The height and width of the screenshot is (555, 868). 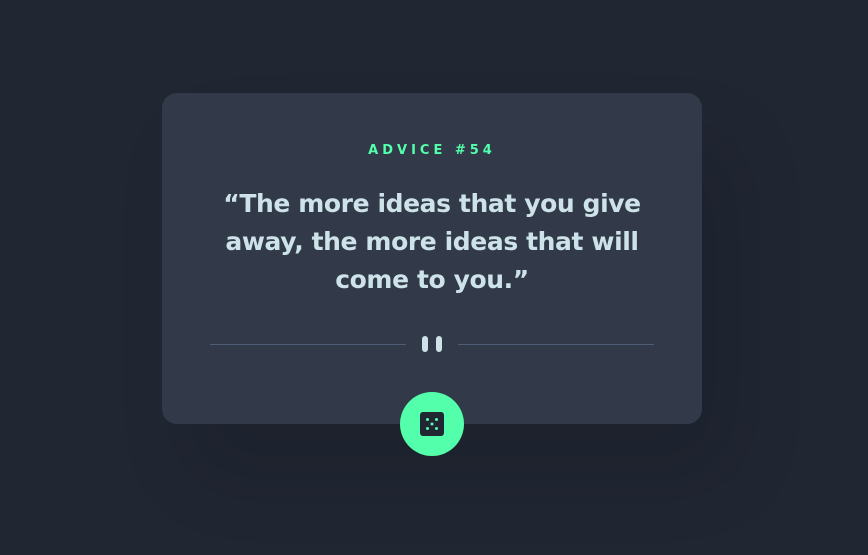 What do you see at coordinates (556, 344) in the screenshot?
I see `divider-line-right` at bounding box center [556, 344].